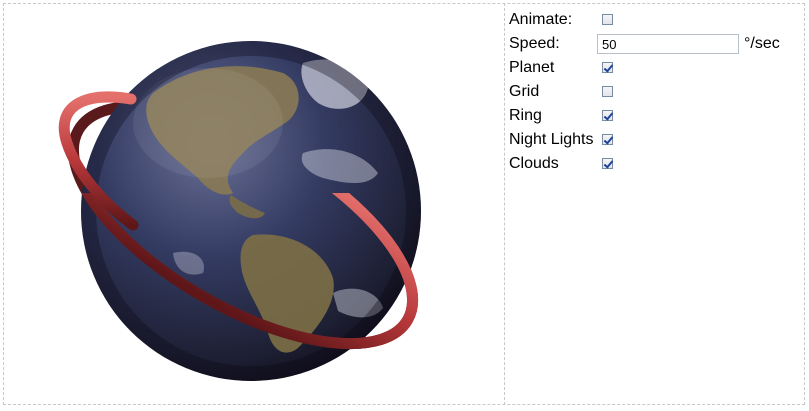 Image resolution: width=809 pixels, height=411 pixels. Describe the element at coordinates (607, 163) in the screenshot. I see `clouds-checkbox` at that location.